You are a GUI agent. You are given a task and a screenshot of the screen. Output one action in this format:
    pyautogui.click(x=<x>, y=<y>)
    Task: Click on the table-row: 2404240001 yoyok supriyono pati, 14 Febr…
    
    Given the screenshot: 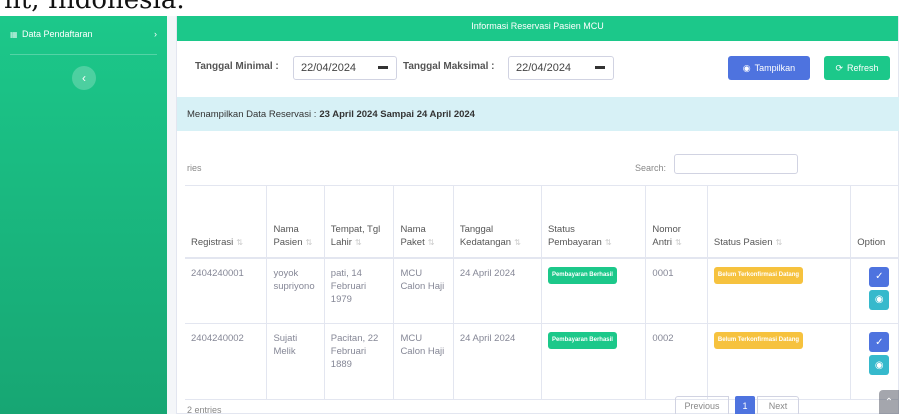 What is the action you would take?
    pyautogui.click(x=542, y=290)
    